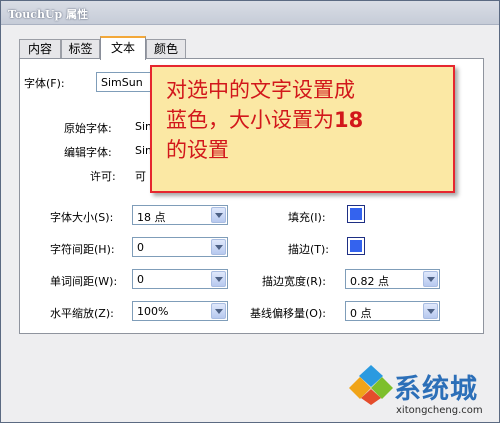 The image size is (500, 423). What do you see at coordinates (48, 14) in the screenshot?
I see `window-title: TouchUp 属性` at bounding box center [48, 14].